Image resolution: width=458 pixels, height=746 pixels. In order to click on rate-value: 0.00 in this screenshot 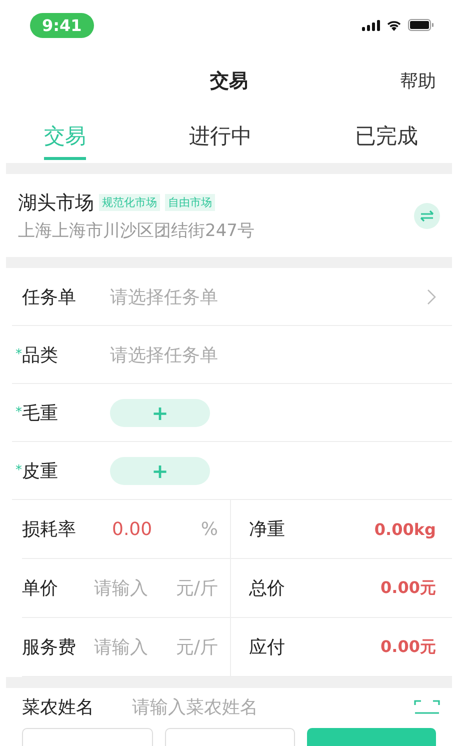, I will do `click(130, 529)`.